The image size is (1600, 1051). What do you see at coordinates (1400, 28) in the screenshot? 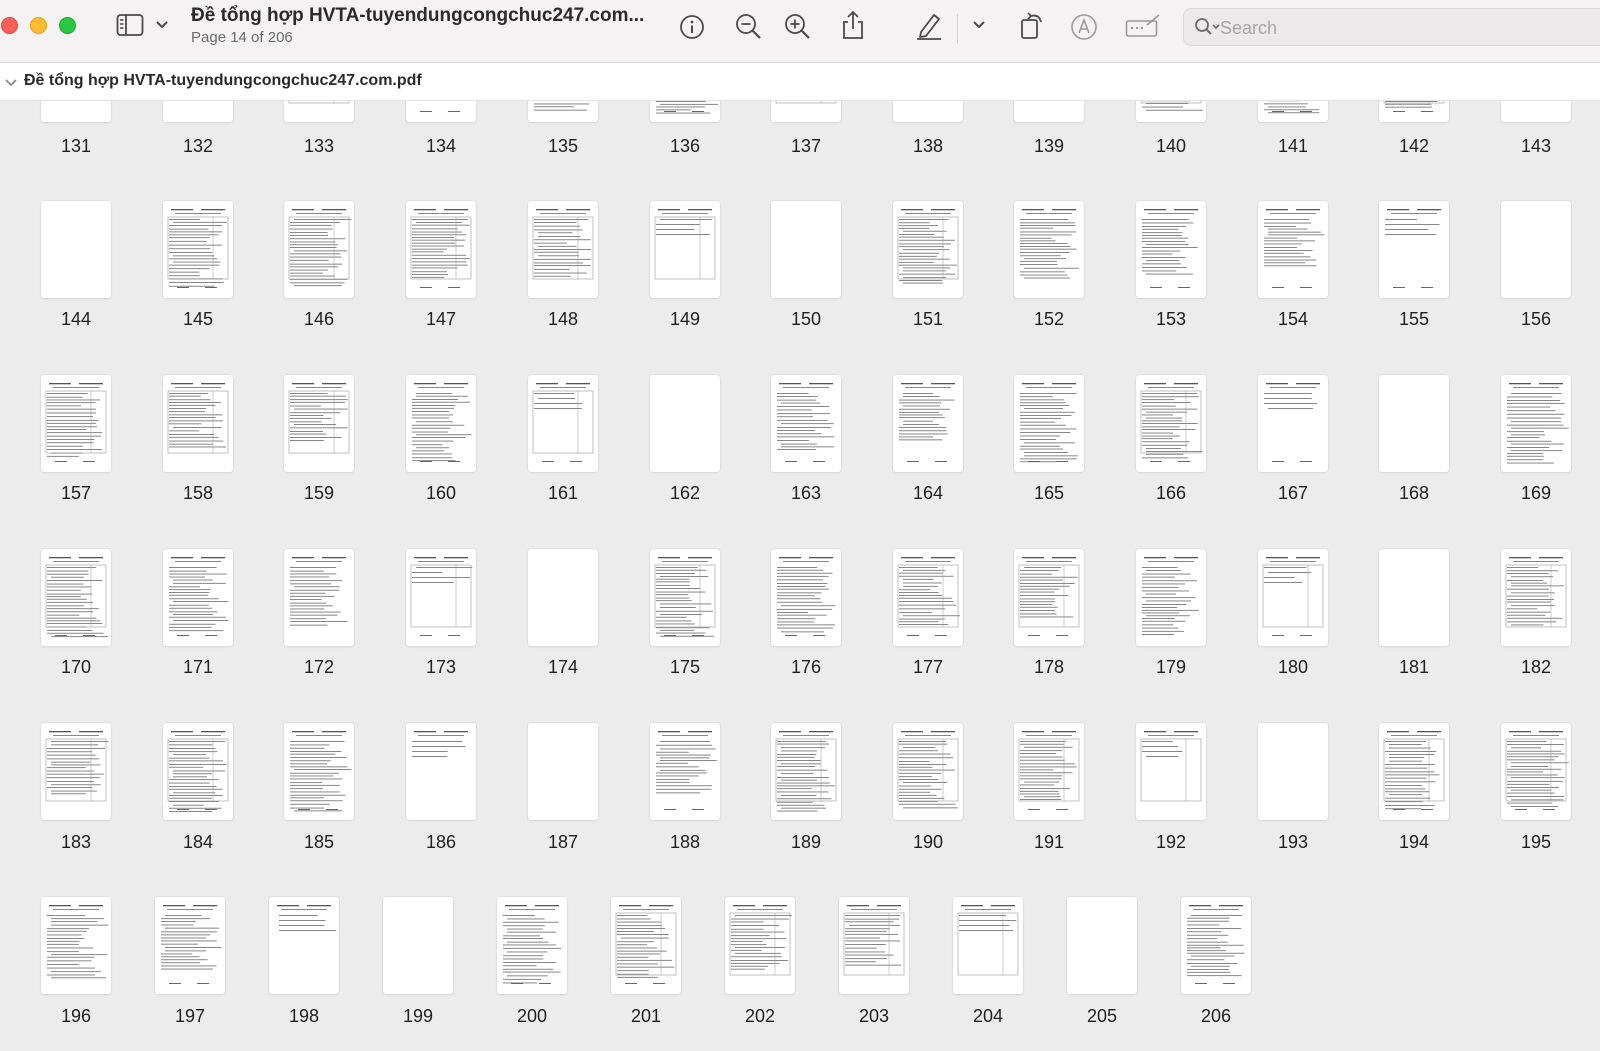
I see `search-input` at bounding box center [1400, 28].